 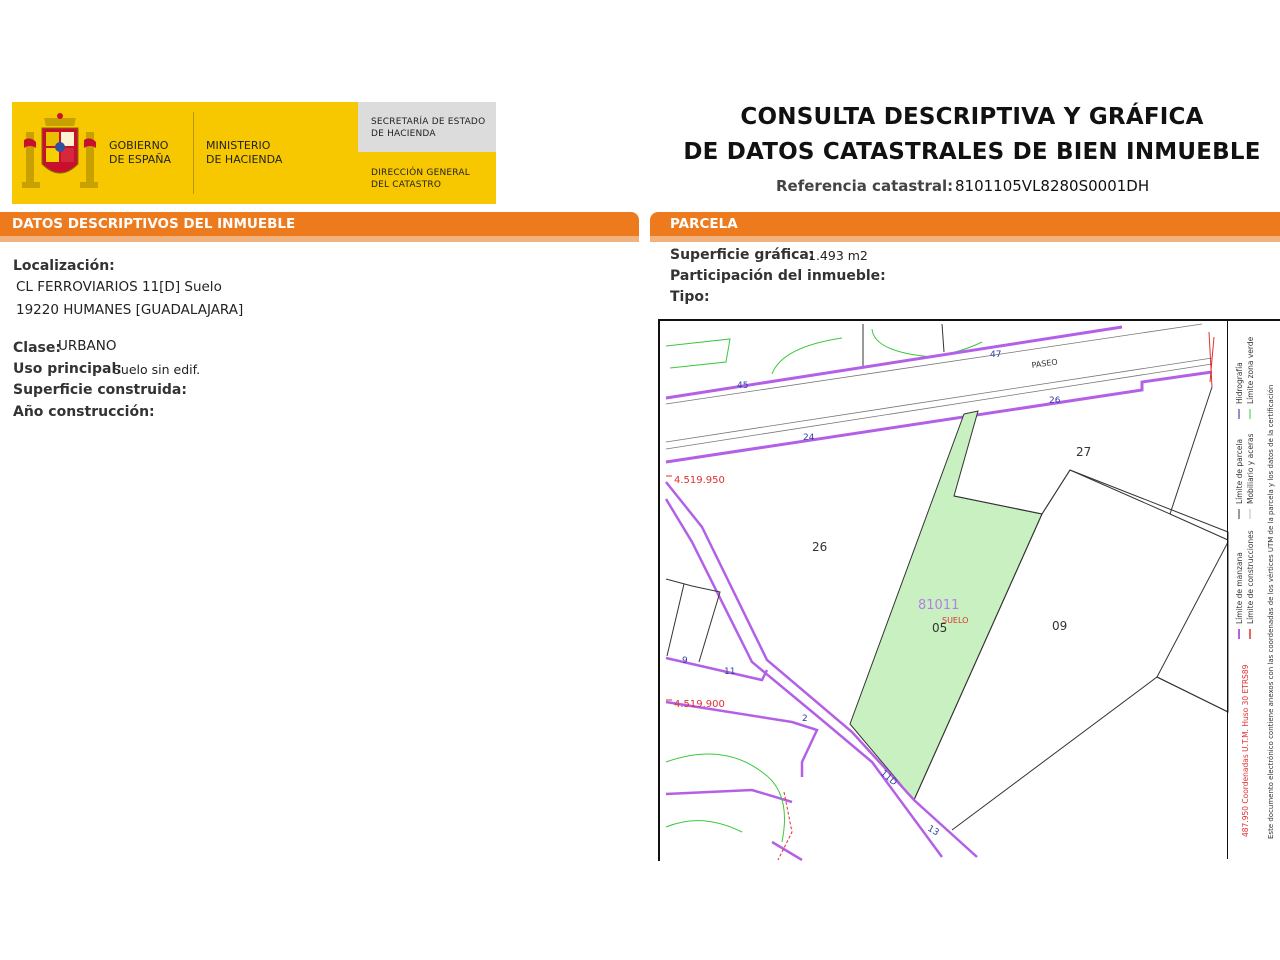 What do you see at coordinates (87, 346) in the screenshot?
I see `clase-value: URBANO` at bounding box center [87, 346].